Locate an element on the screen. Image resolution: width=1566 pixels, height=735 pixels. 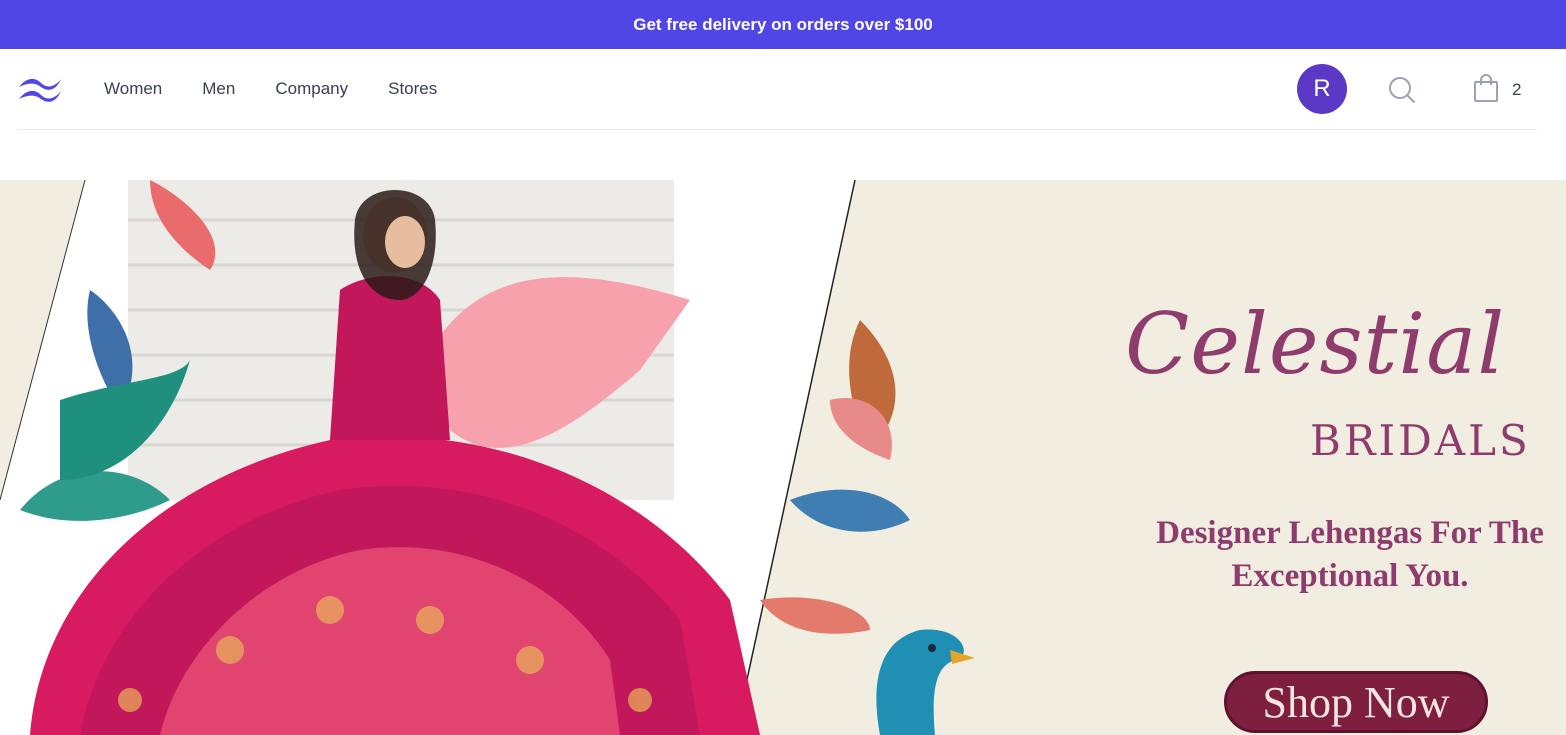
avatar-initial: R is located at coordinates (1322, 88).